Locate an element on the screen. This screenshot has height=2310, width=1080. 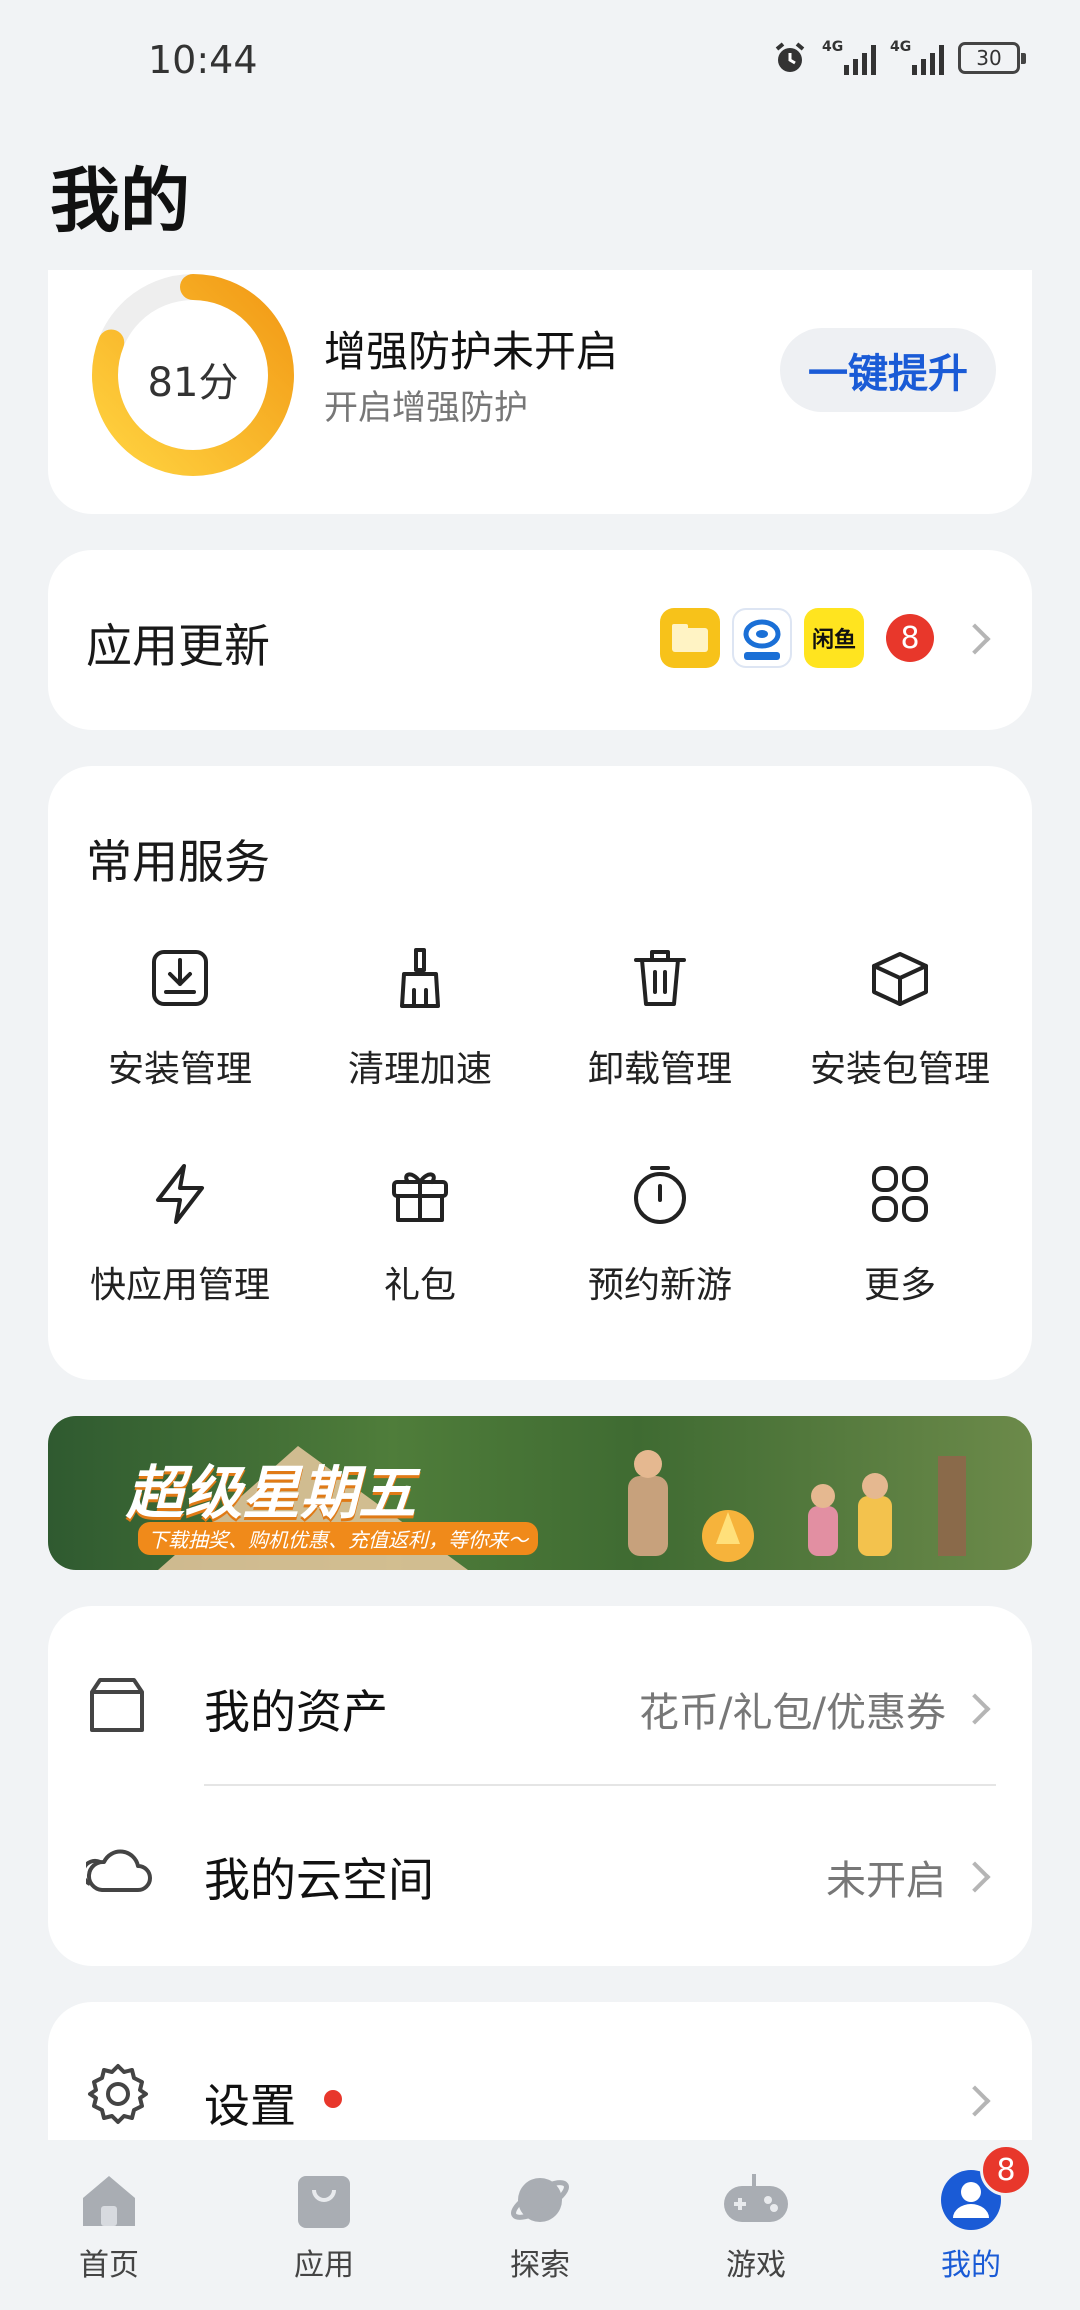
install-icon is located at coordinates (180, 978).